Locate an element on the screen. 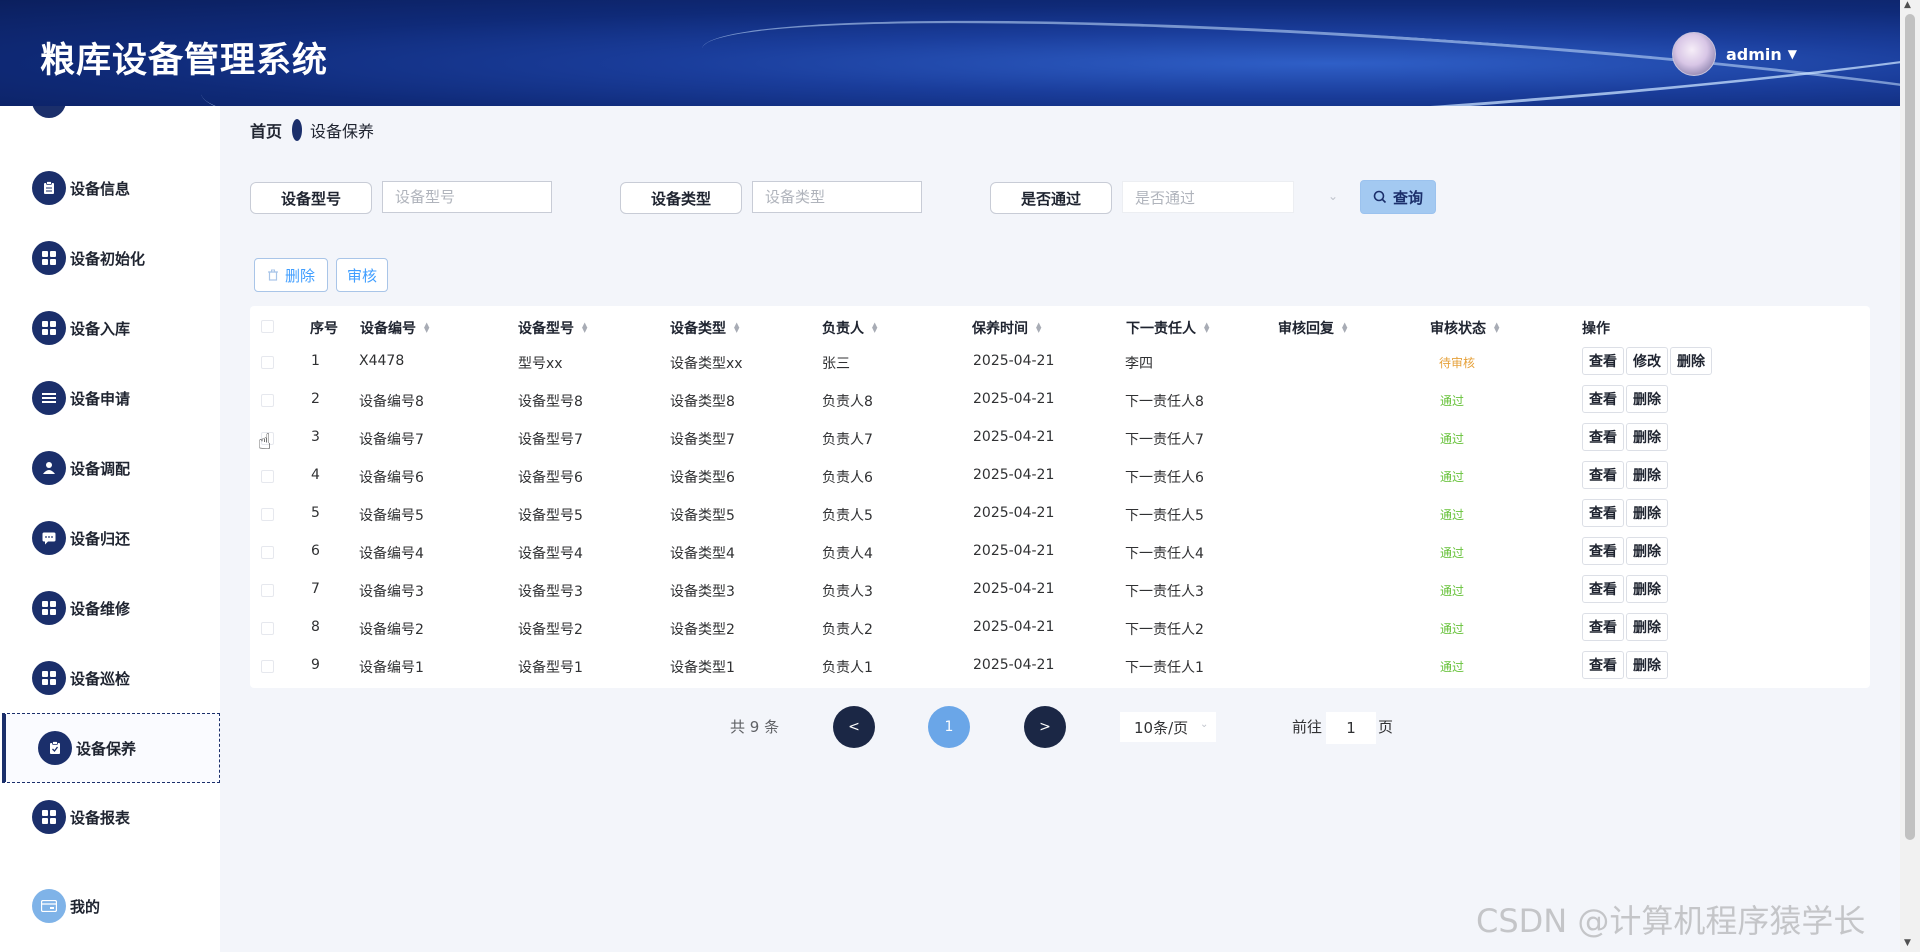 The width and height of the screenshot is (1920, 952). scroll-up-arrow-icon: ▲ is located at coordinates (1907, 5).